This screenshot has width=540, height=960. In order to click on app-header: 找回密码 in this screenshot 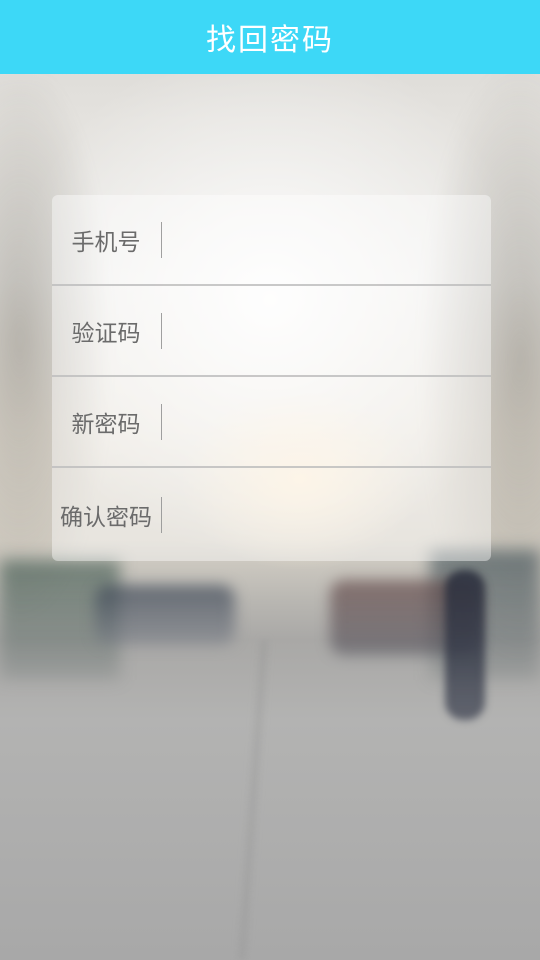, I will do `click(270, 37)`.